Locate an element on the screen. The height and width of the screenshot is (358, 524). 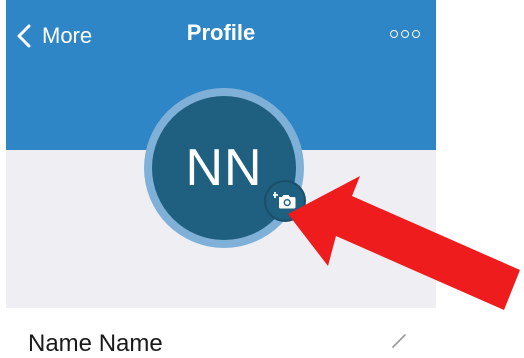
change-photo-button is located at coordinates (285, 201).